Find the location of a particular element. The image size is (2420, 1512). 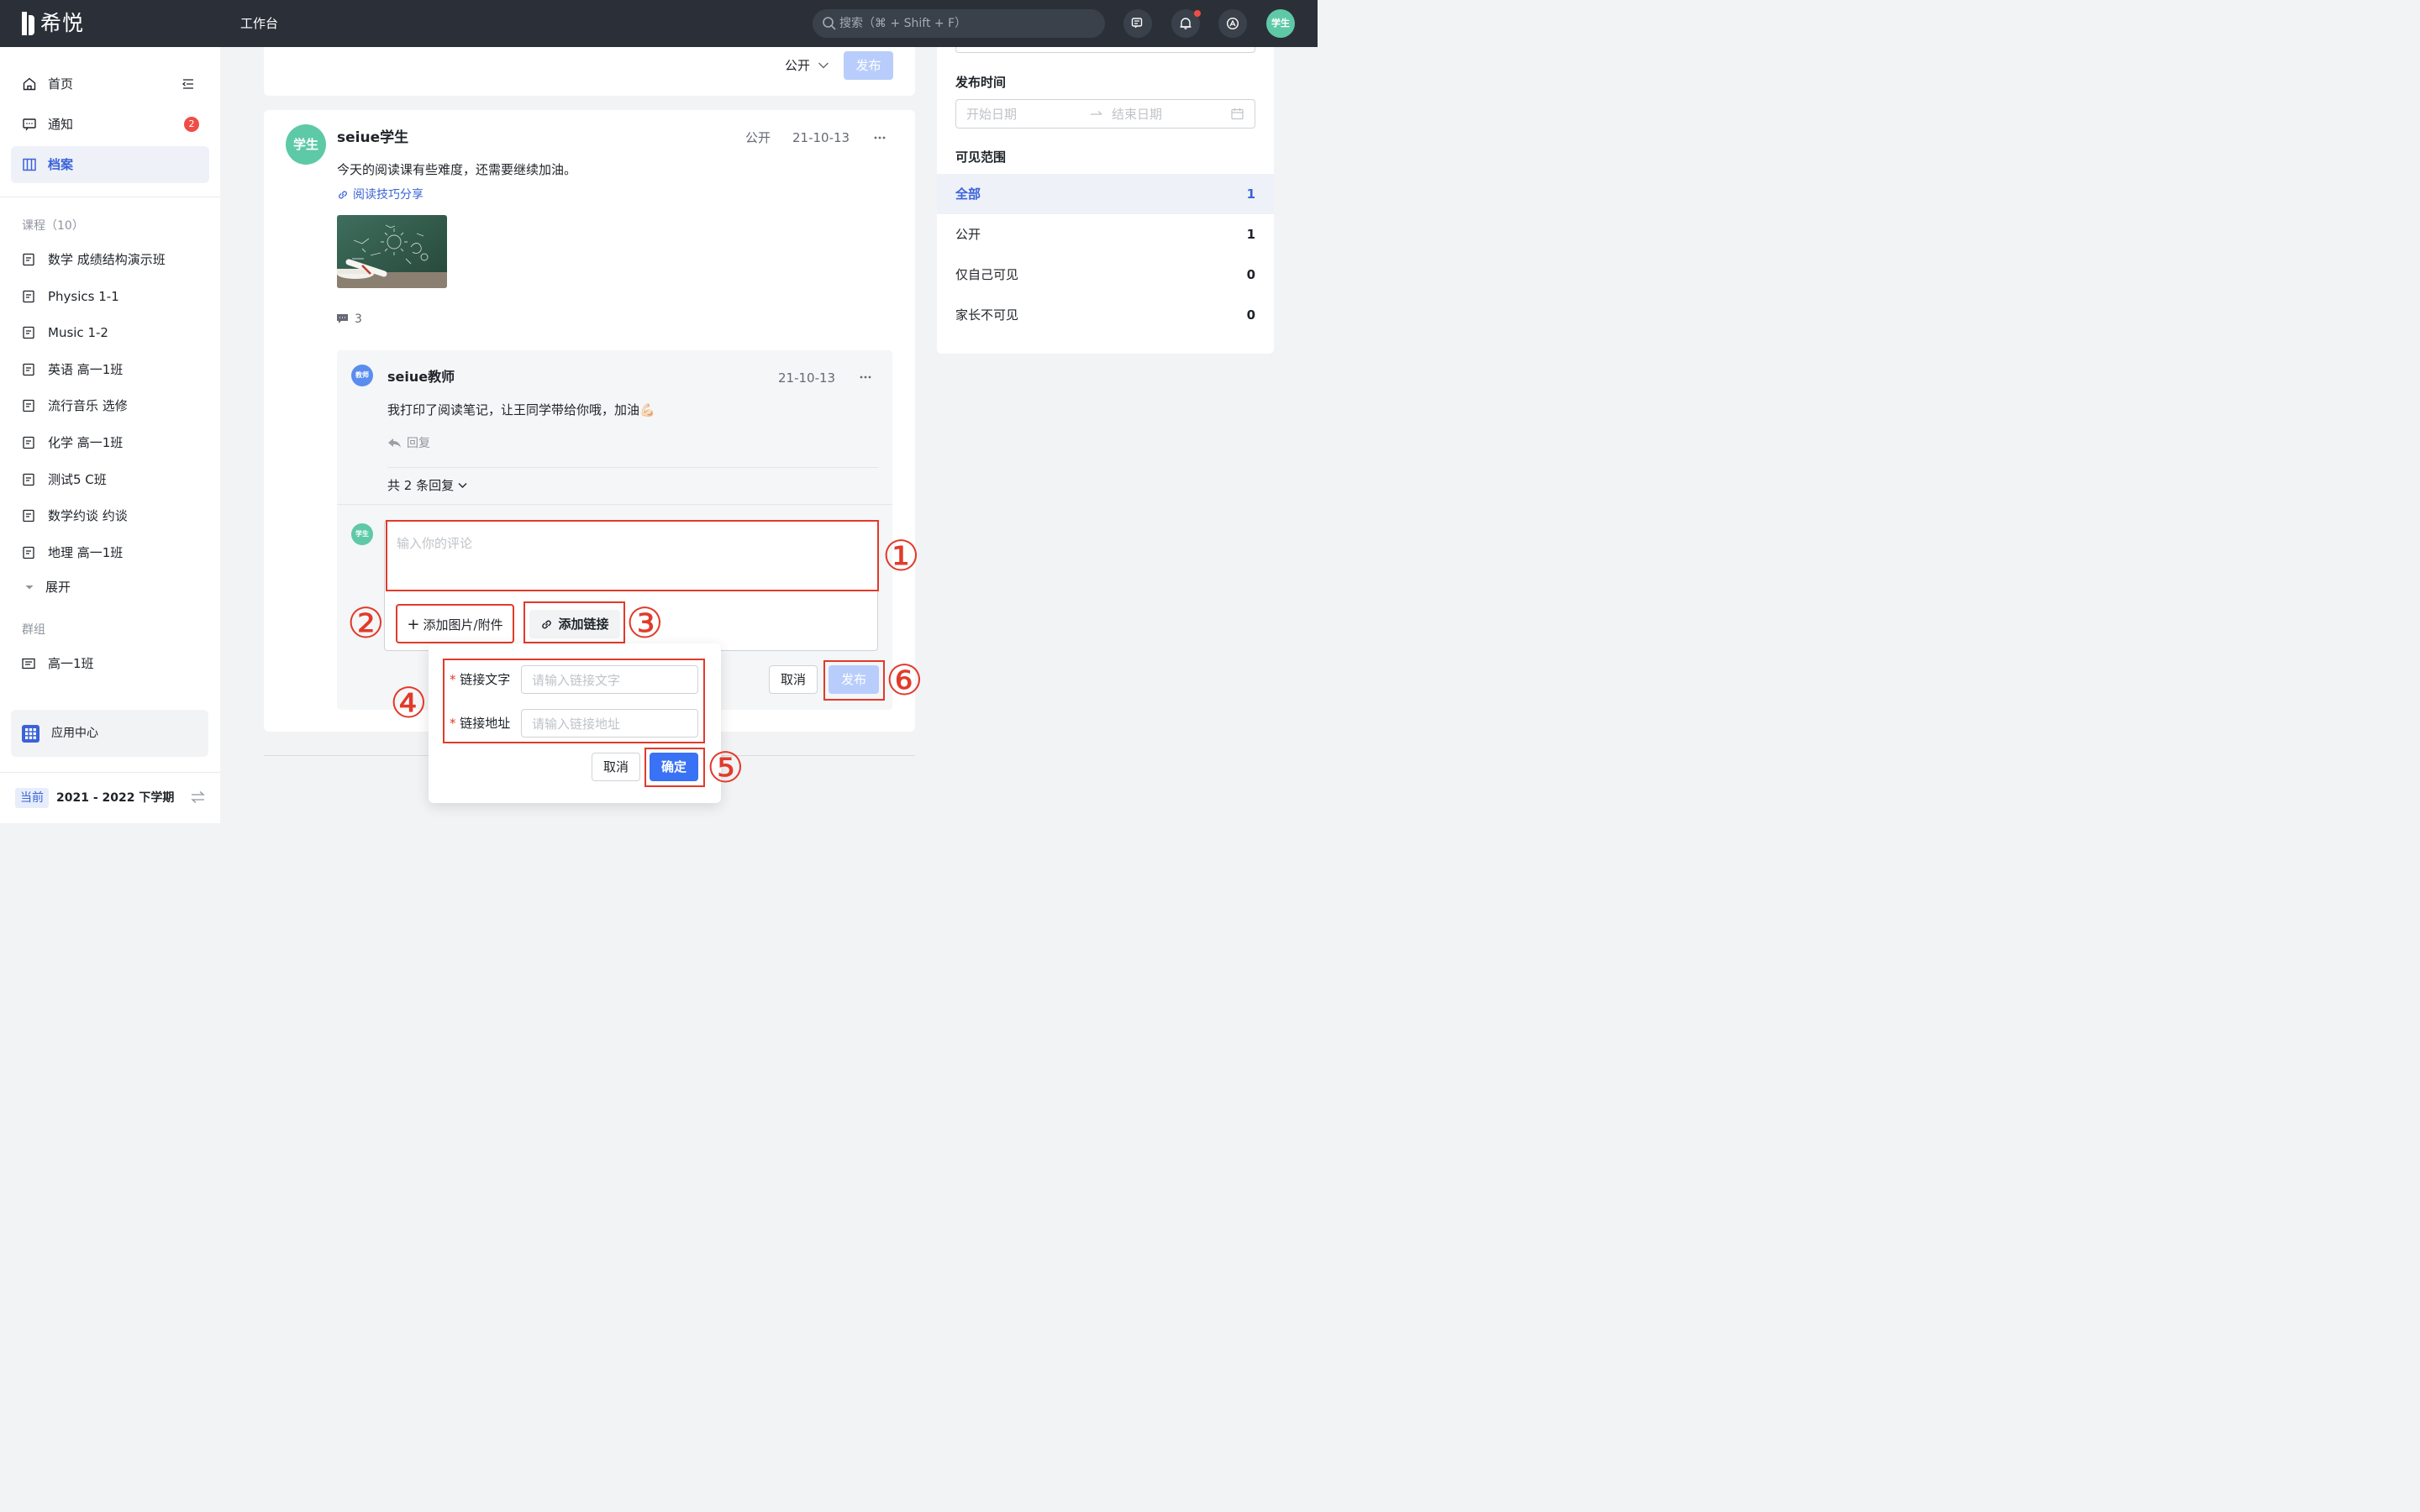

scope-row-hidden-from-parents: 家长不可见 0 is located at coordinates (1105, 315).